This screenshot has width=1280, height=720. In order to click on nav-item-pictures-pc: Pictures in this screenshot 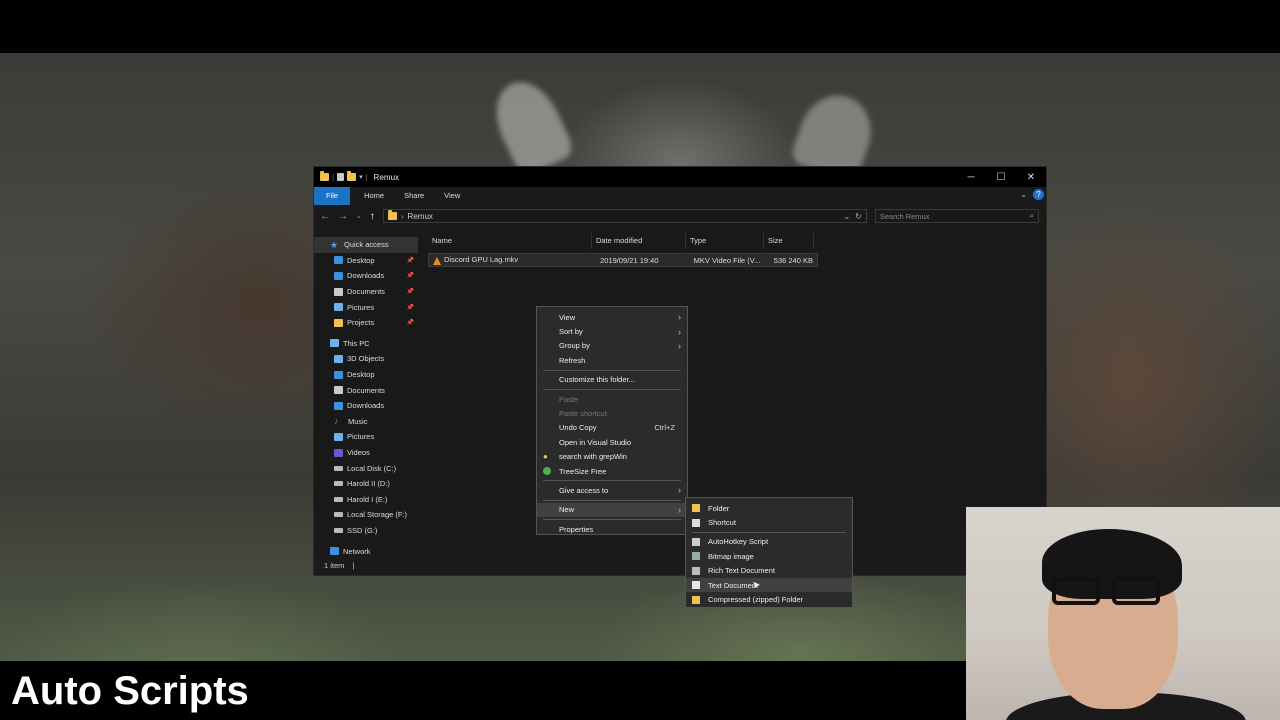, I will do `click(366, 437)`.